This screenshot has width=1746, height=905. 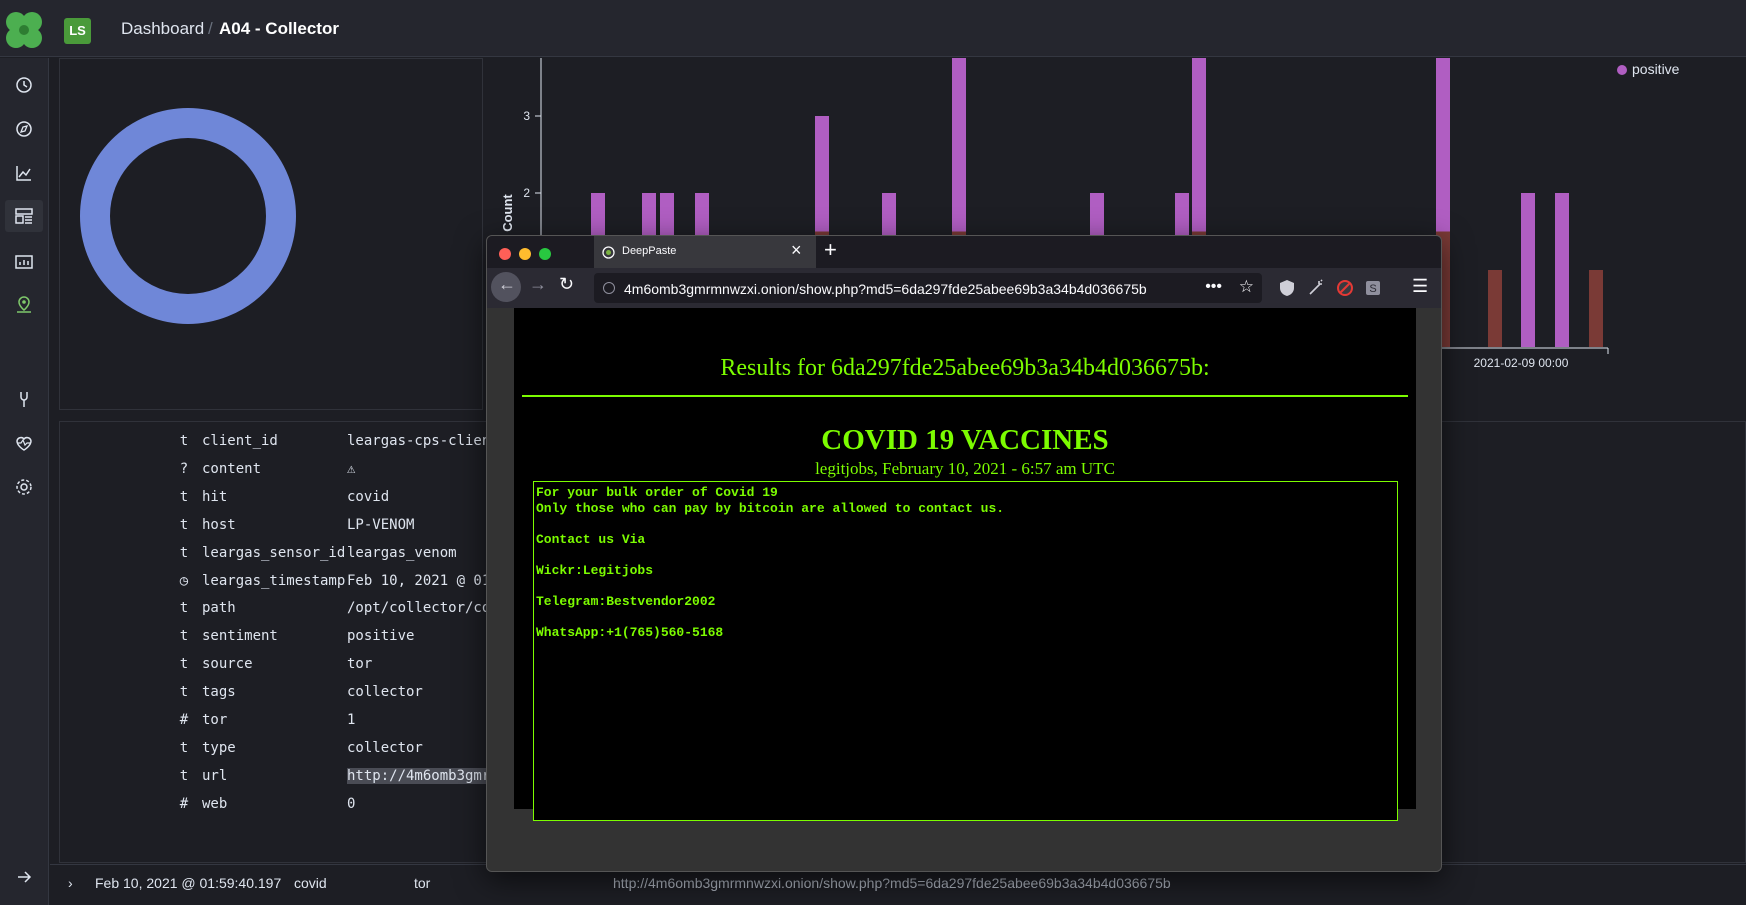 What do you see at coordinates (1420, 286) in the screenshot?
I see `hamburger-menu-icon: ☰` at bounding box center [1420, 286].